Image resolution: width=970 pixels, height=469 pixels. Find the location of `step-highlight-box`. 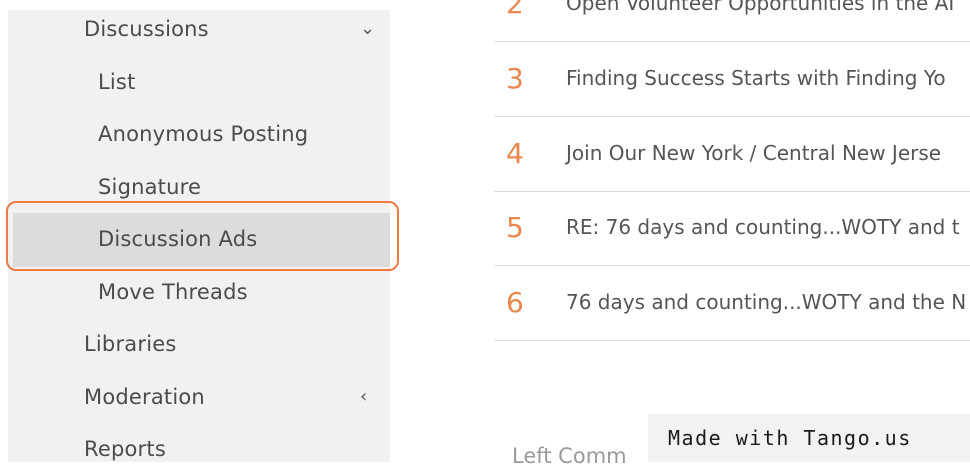

step-highlight-box is located at coordinates (202, 236).